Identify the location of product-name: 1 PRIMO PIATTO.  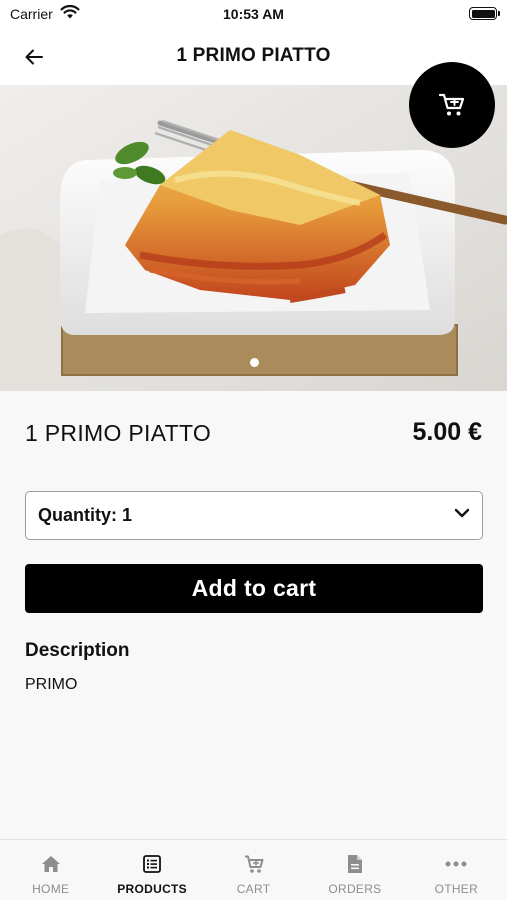
(118, 433).